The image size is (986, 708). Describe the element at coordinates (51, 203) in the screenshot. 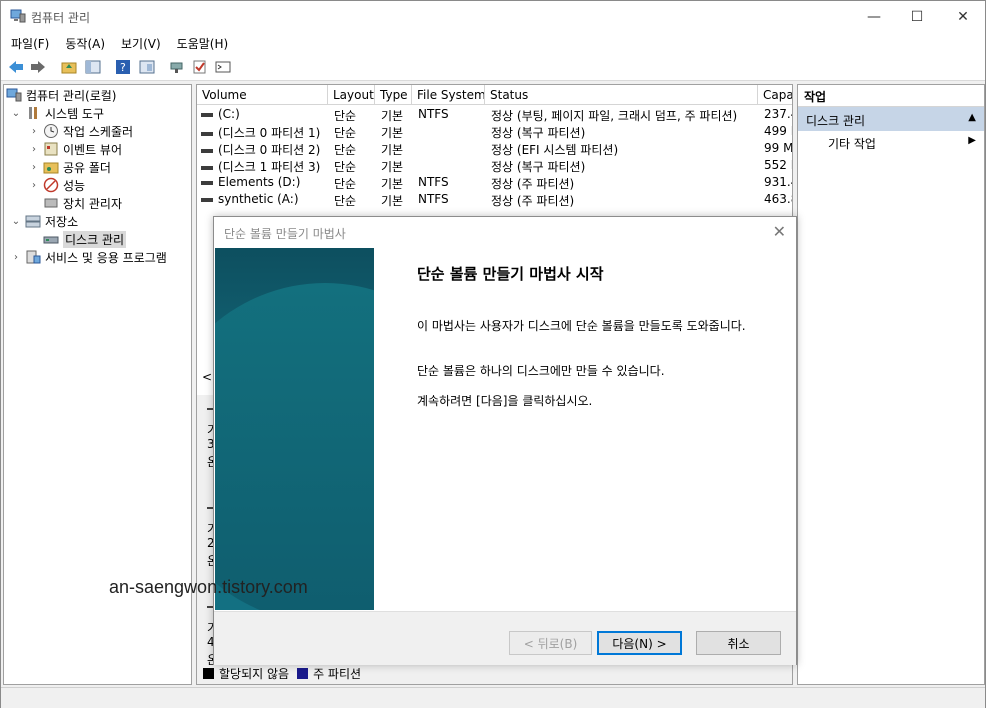

I see `device-manager-icon` at that location.